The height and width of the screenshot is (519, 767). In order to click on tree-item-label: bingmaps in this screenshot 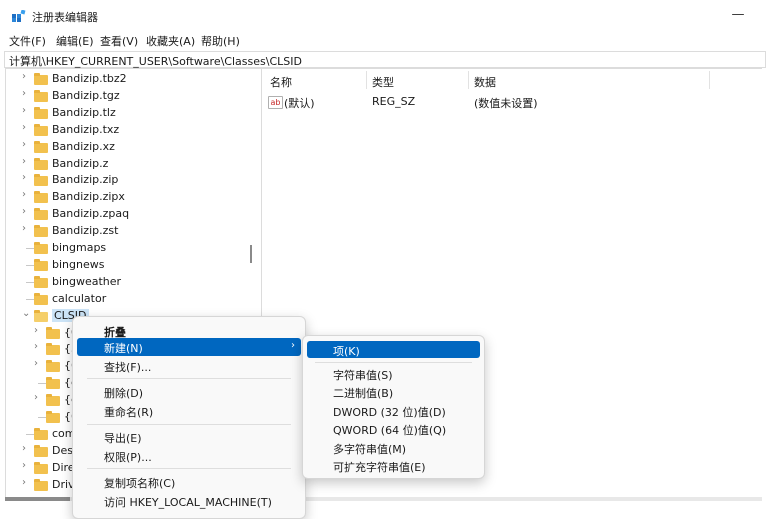, I will do `click(79, 247)`.